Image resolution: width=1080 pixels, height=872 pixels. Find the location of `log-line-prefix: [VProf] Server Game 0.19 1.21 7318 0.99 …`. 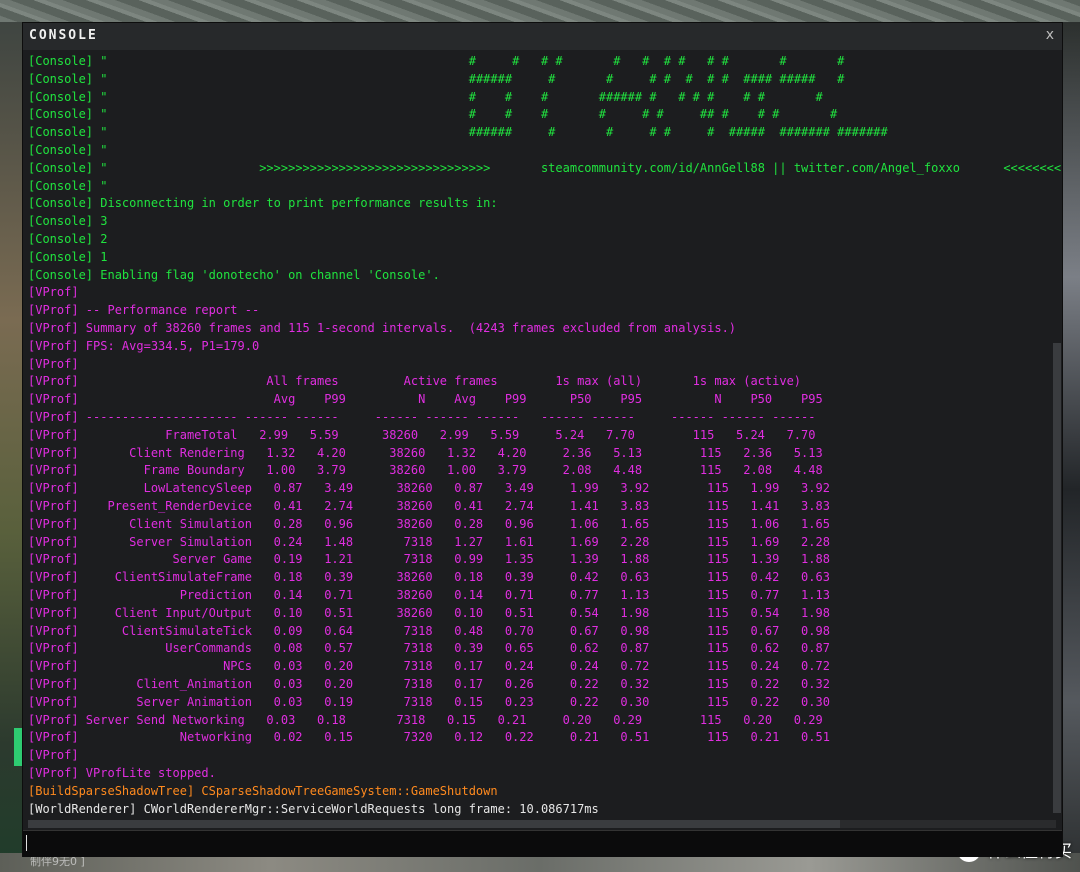

log-line-prefix: [VProf] Server Game 0.19 1.21 7318 0.99 … is located at coordinates (429, 559).